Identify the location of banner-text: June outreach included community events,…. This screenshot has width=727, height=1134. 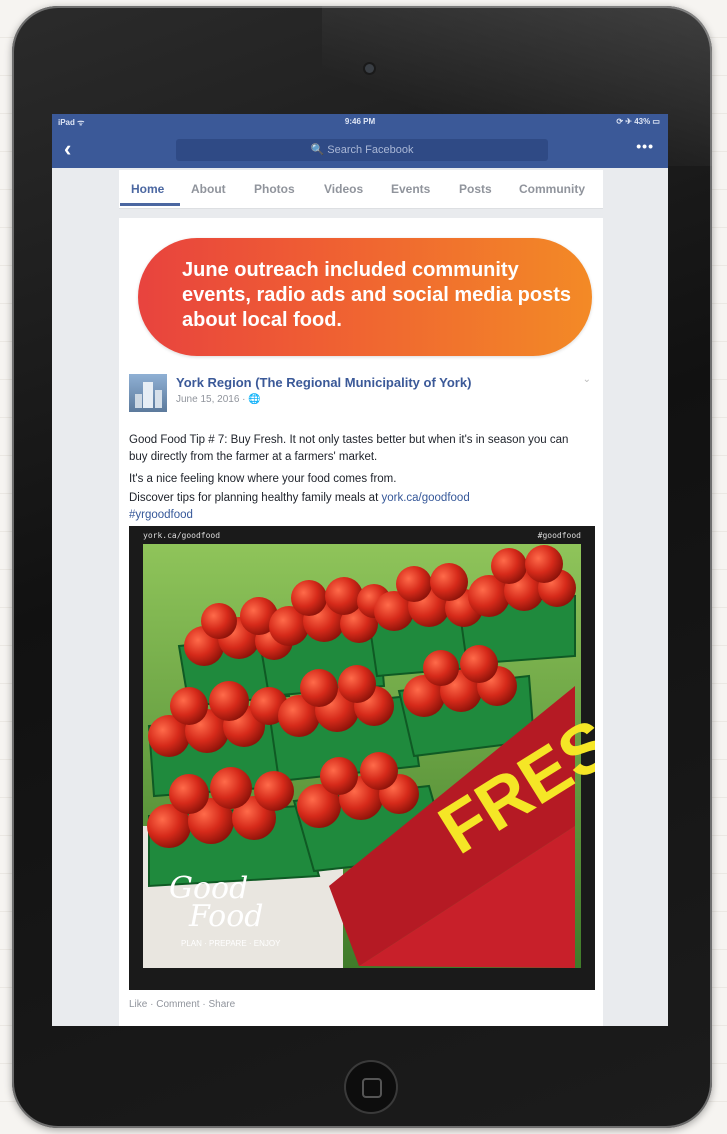
(377, 295).